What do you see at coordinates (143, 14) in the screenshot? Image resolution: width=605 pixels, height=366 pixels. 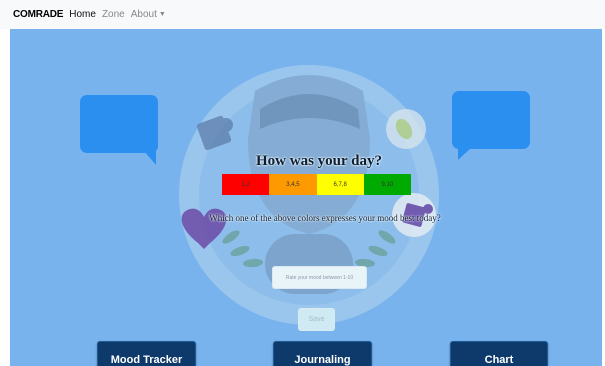 I see `about-label: About` at bounding box center [143, 14].